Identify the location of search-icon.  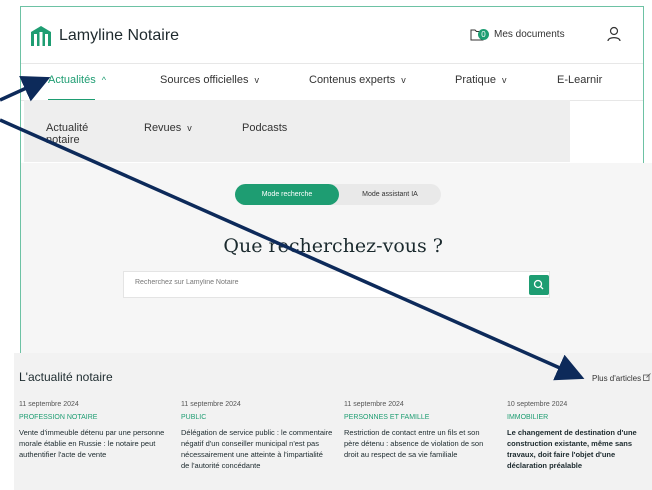
(538, 284).